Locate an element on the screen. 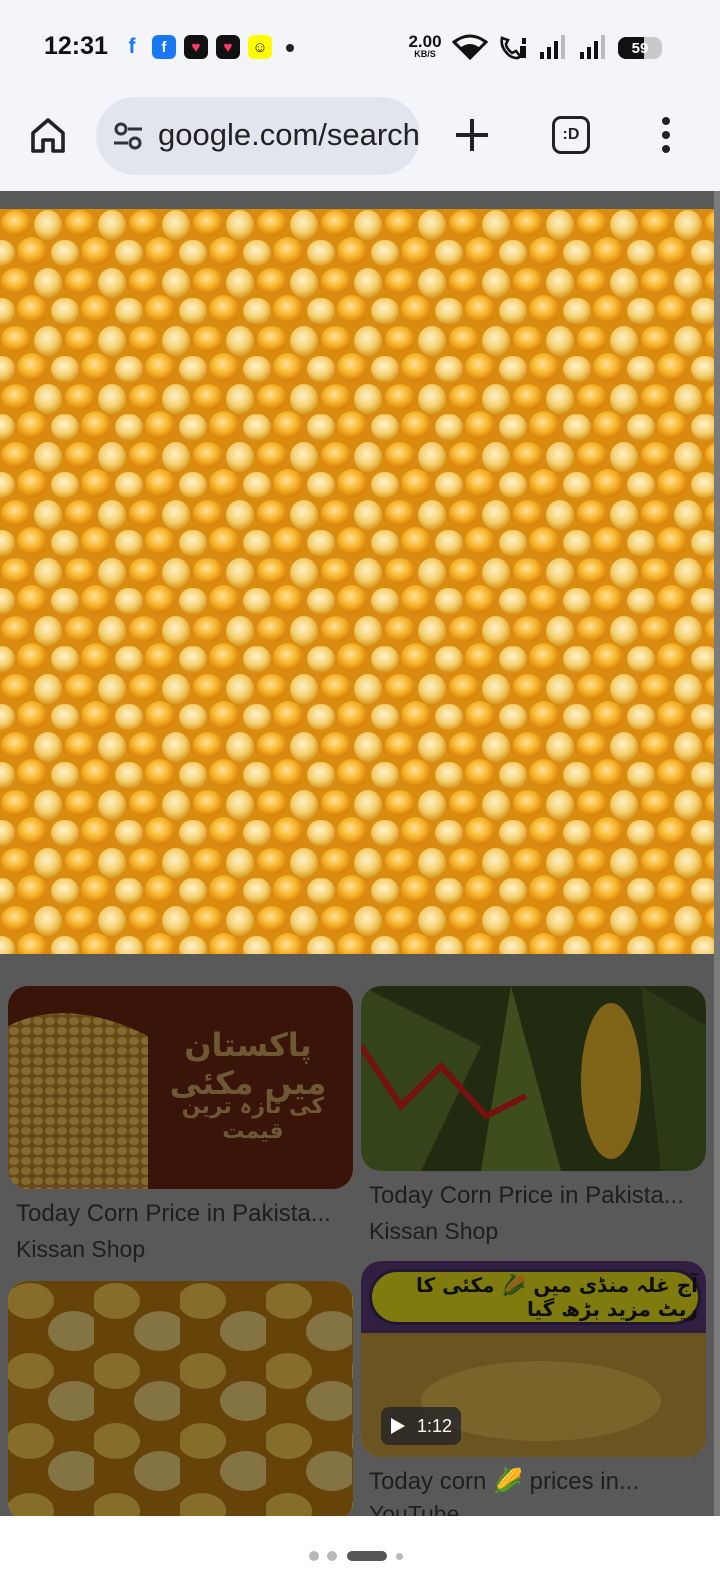 The width and height of the screenshot is (720, 1581). browser-toolbar: google.com/search :D is located at coordinates (360, 143).